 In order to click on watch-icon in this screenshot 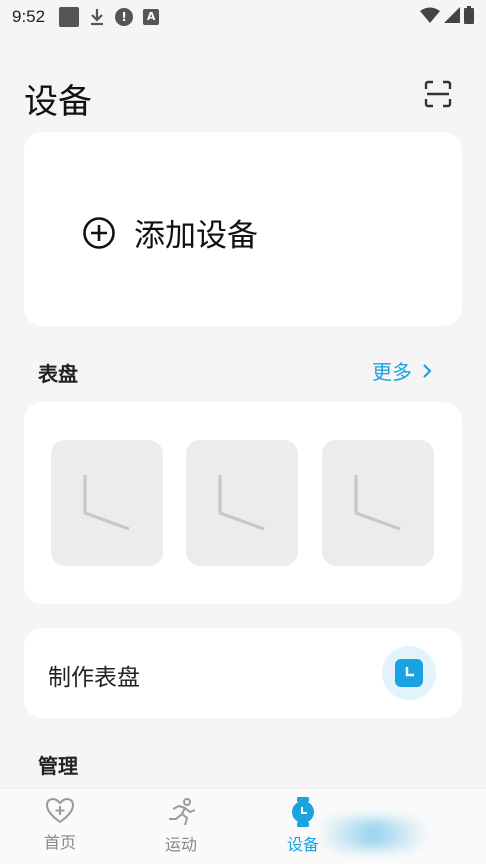, I will do `click(303, 812)`.